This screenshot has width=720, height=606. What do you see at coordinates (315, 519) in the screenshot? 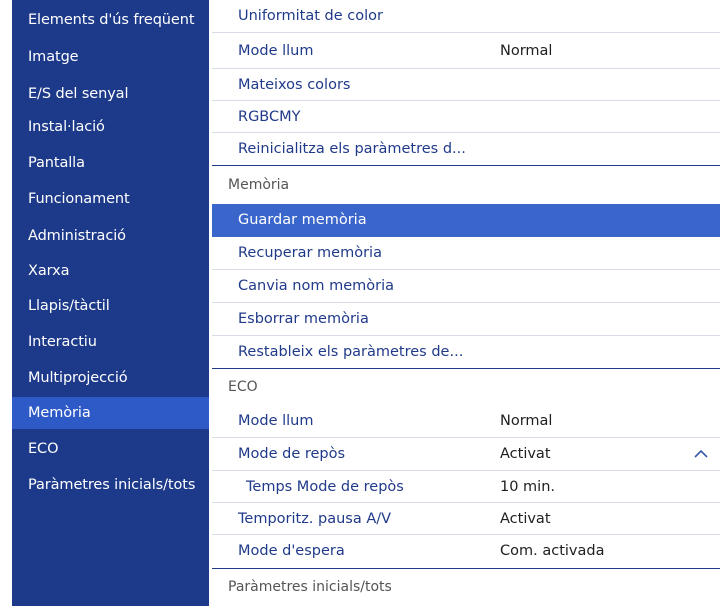
I see `row-label: Temporitz. pausa A/V` at bounding box center [315, 519].